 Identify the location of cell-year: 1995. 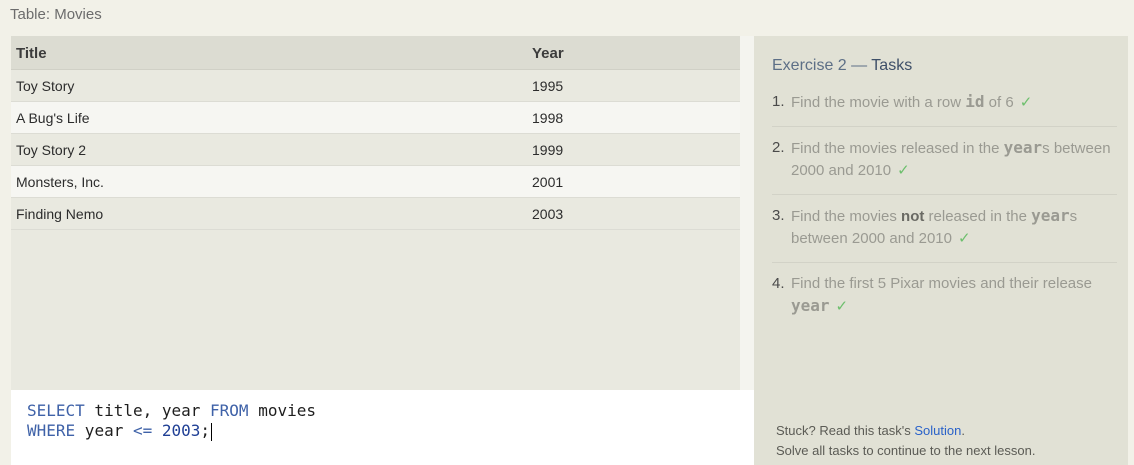
(548, 86).